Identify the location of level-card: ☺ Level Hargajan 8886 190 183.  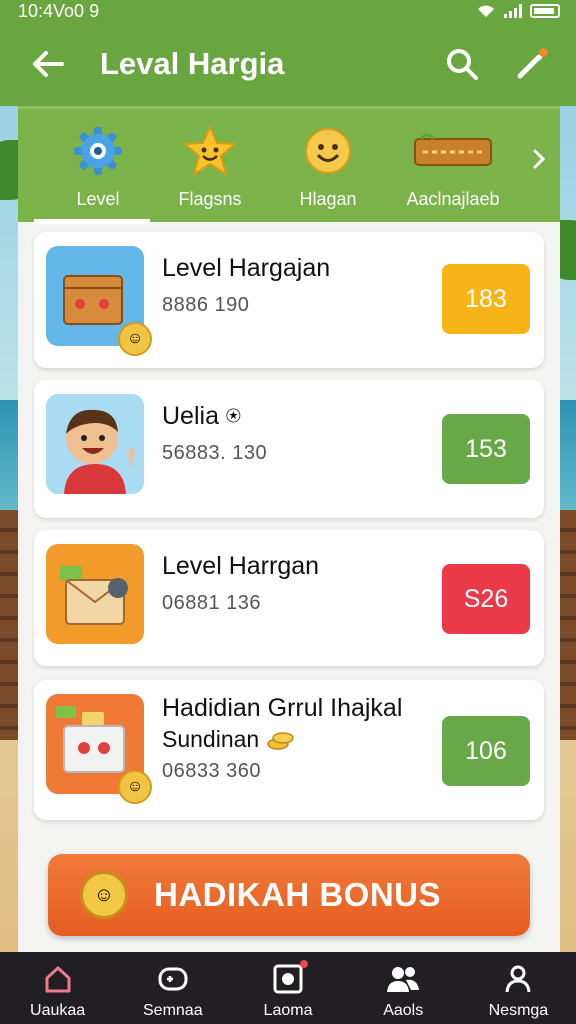
(289, 300).